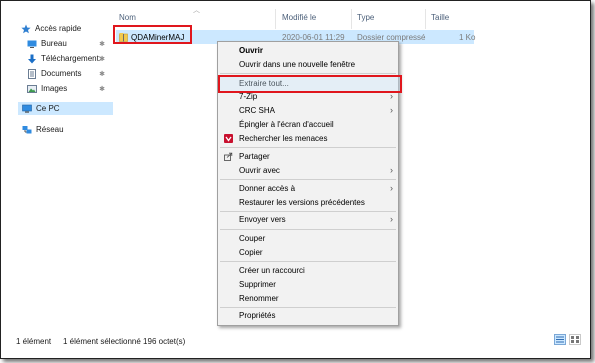 The width and height of the screenshot is (595, 363). I want to click on images-icon, so click(32, 89).